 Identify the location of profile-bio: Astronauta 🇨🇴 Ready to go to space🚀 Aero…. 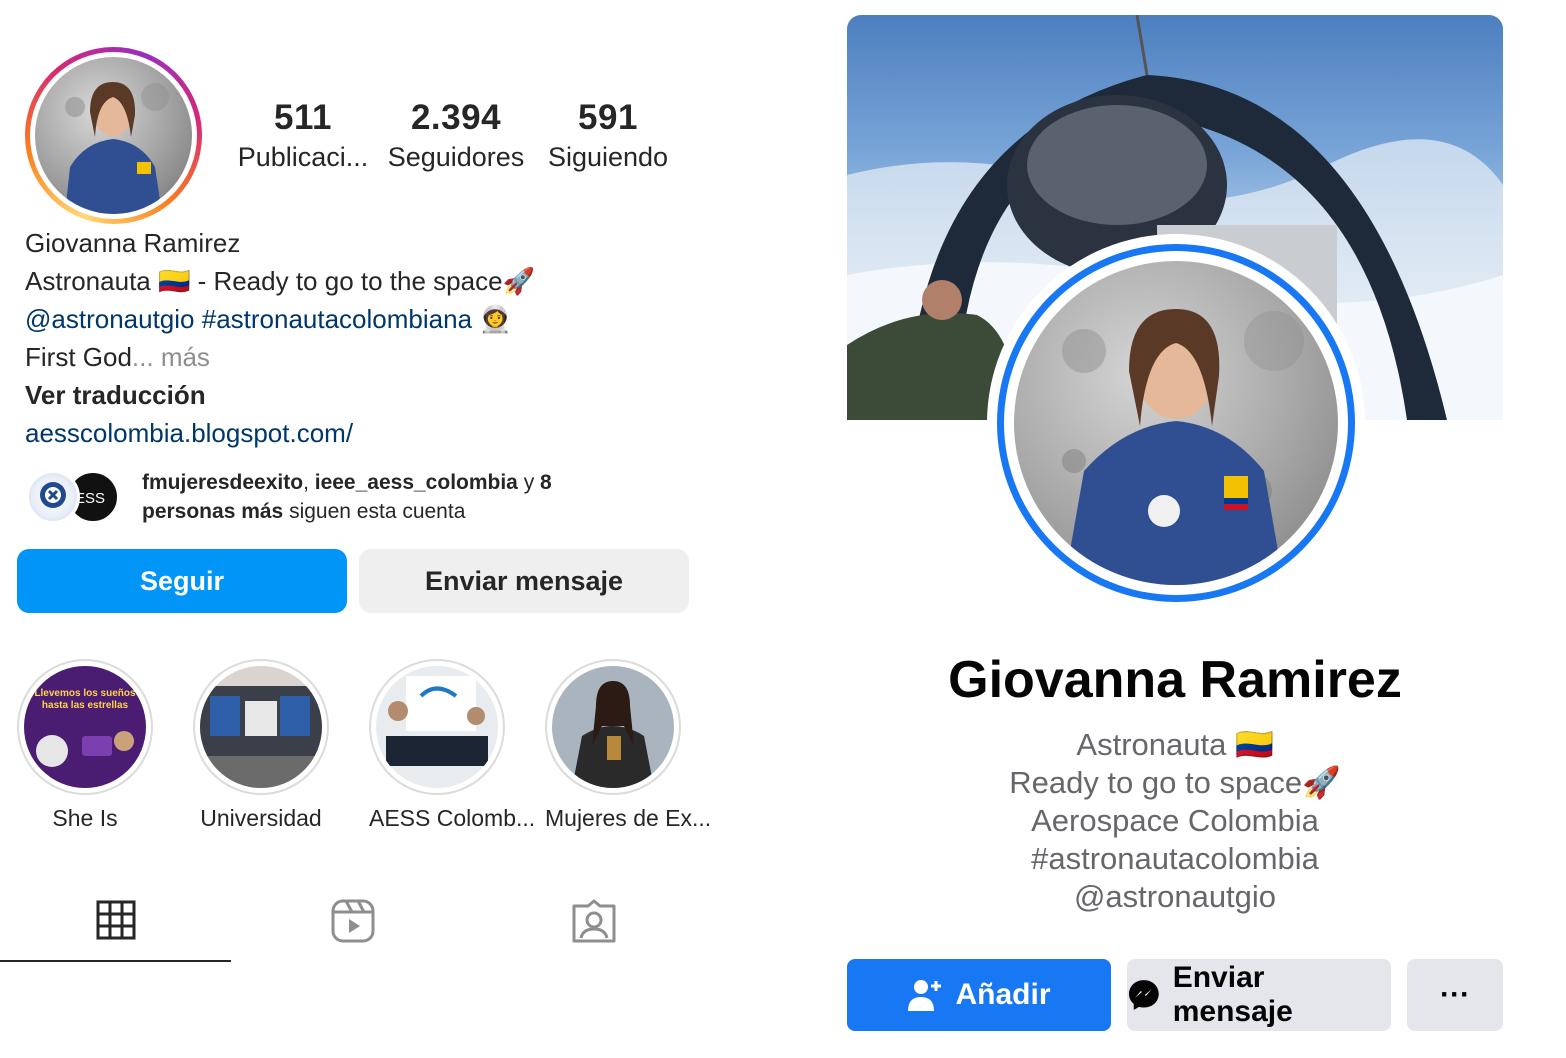
(1175, 821).